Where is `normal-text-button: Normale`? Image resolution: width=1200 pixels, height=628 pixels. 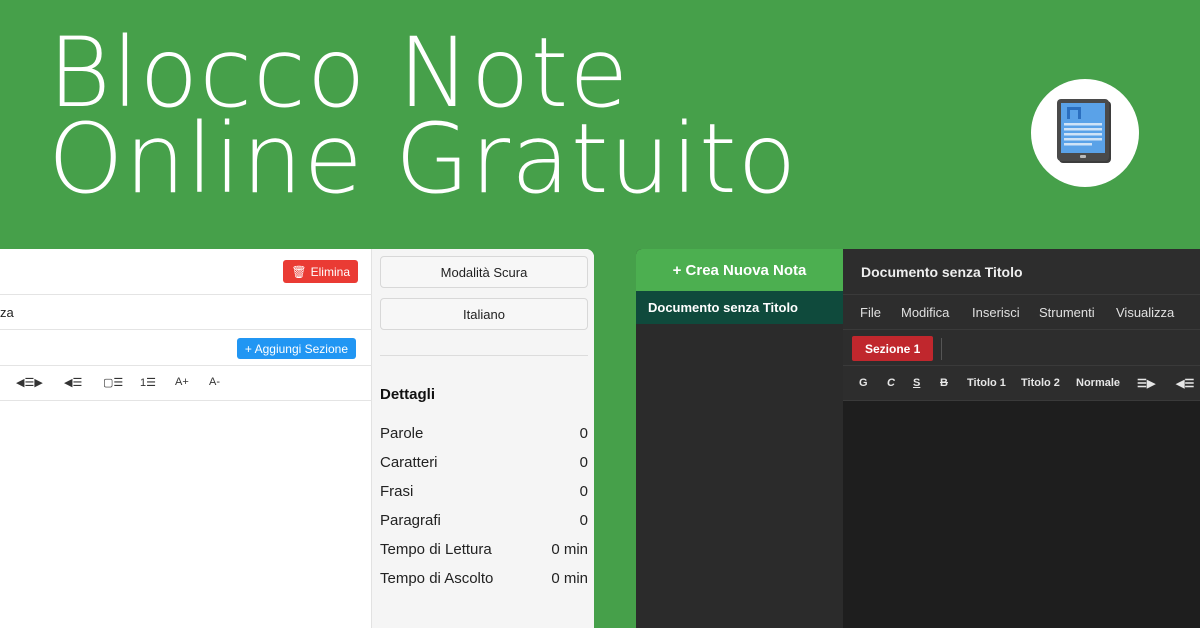
normal-text-button: Normale is located at coordinates (1098, 383).